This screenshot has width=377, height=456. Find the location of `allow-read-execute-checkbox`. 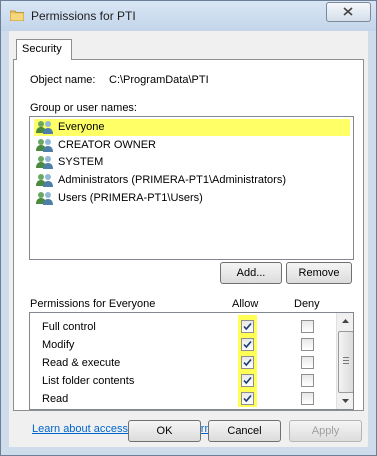

allow-read-execute-checkbox is located at coordinates (247, 362).